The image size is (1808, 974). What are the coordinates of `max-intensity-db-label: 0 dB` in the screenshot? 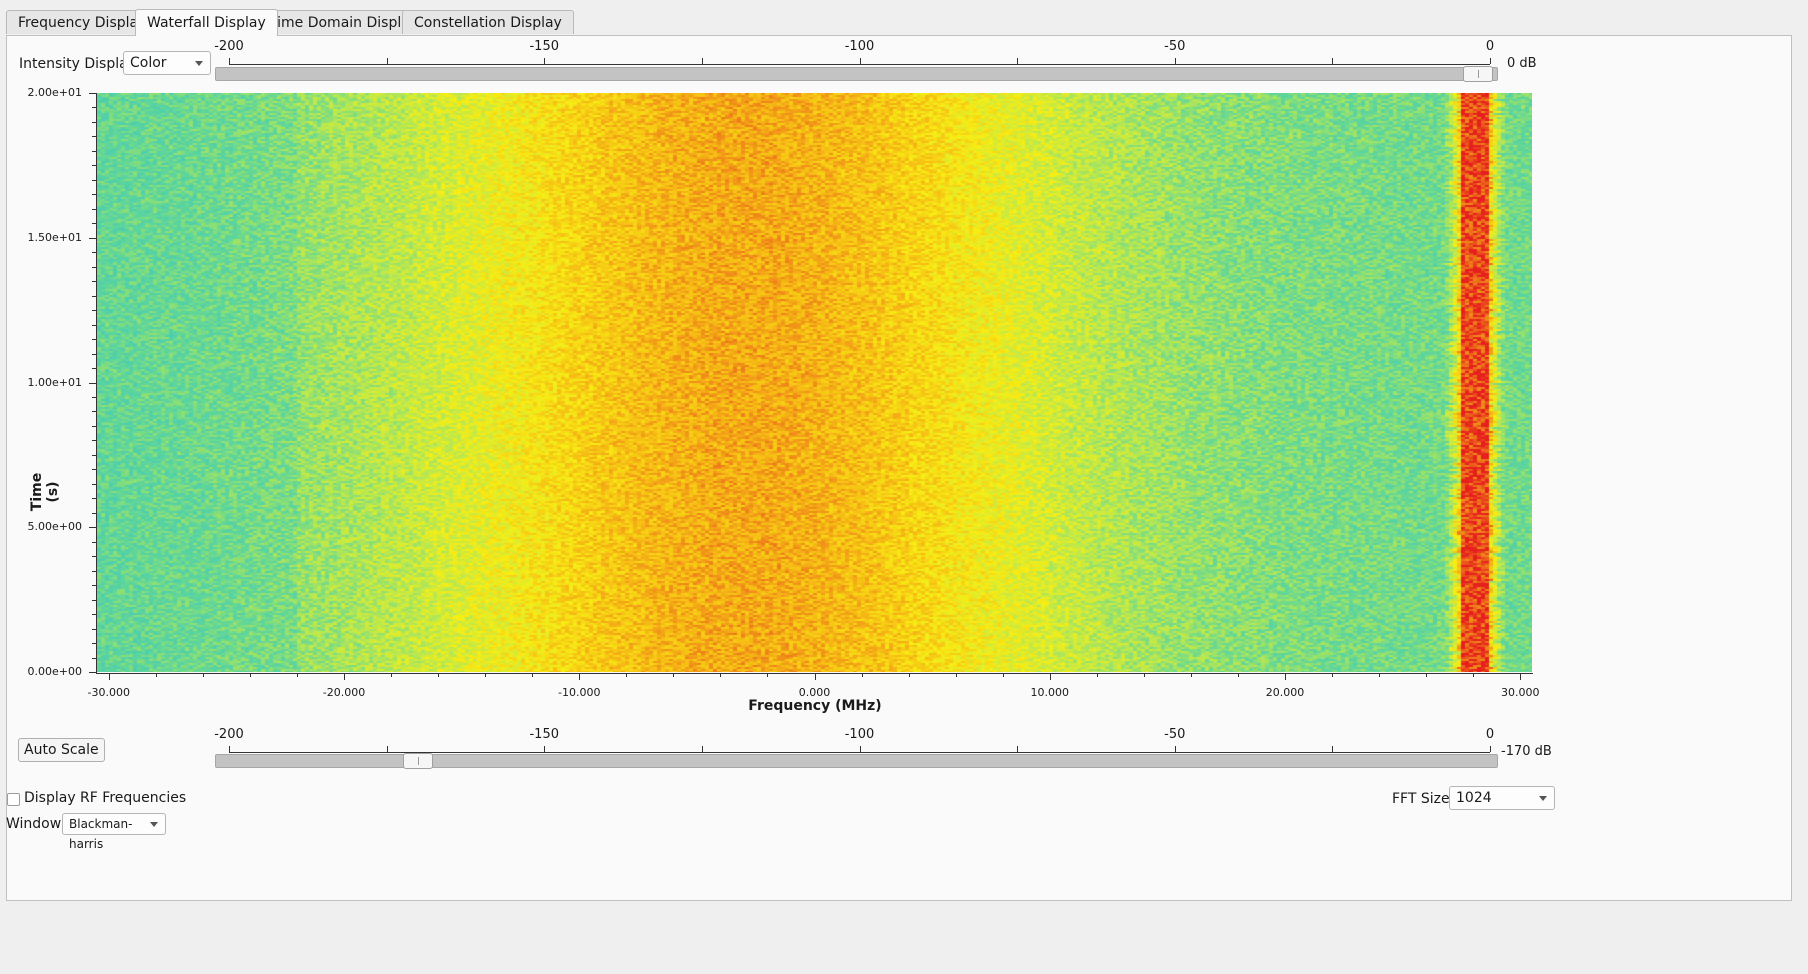 It's located at (1522, 63).